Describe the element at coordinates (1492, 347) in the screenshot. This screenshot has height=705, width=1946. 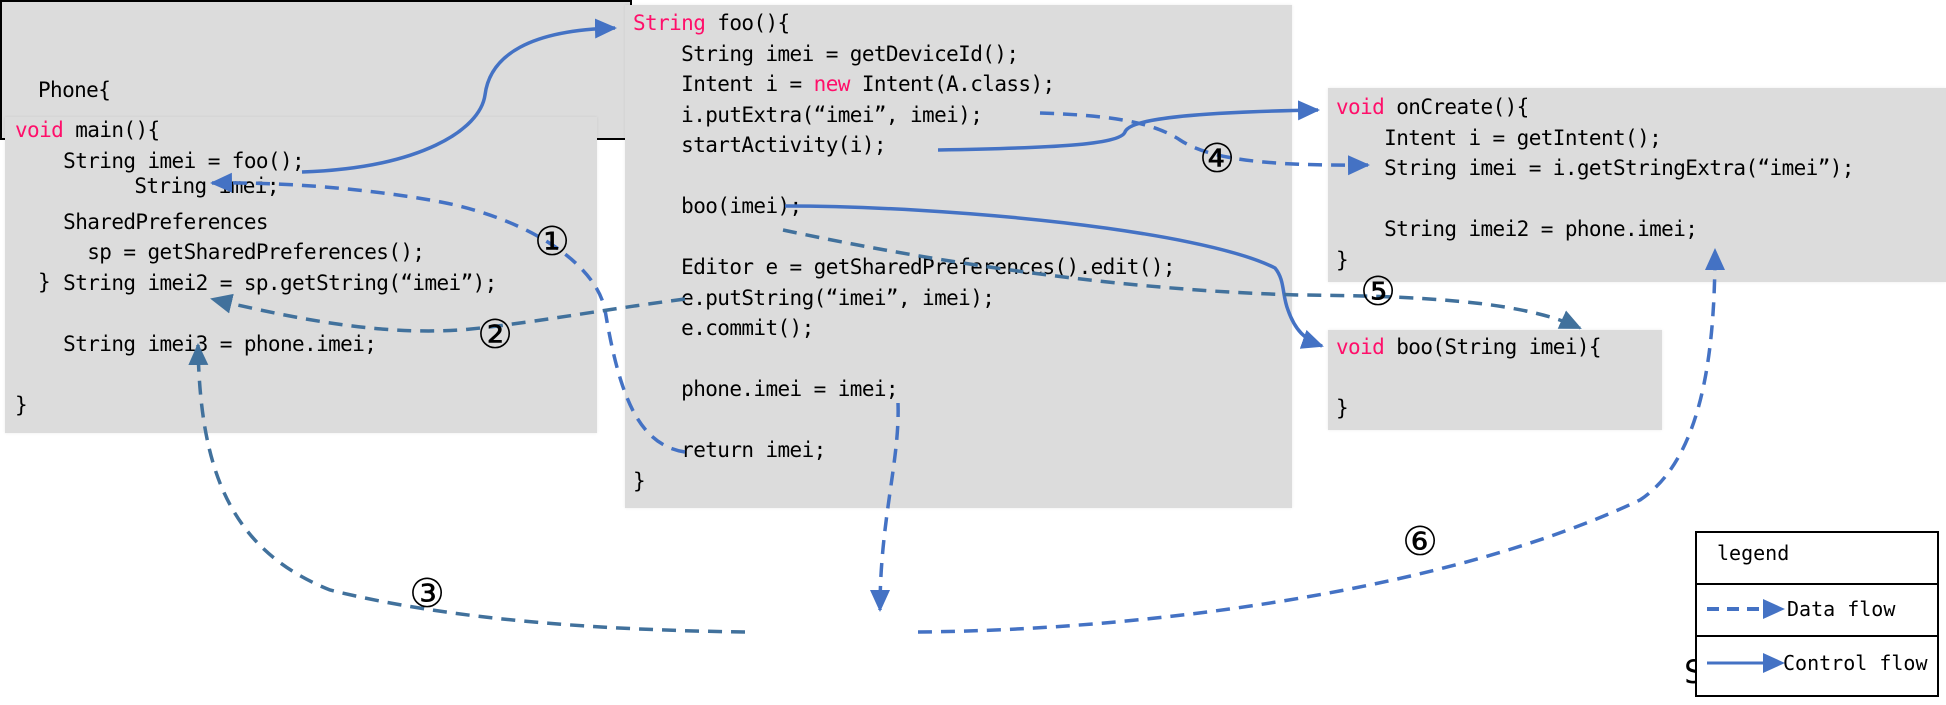
I see `code-text: boo(String imei){` at that location.